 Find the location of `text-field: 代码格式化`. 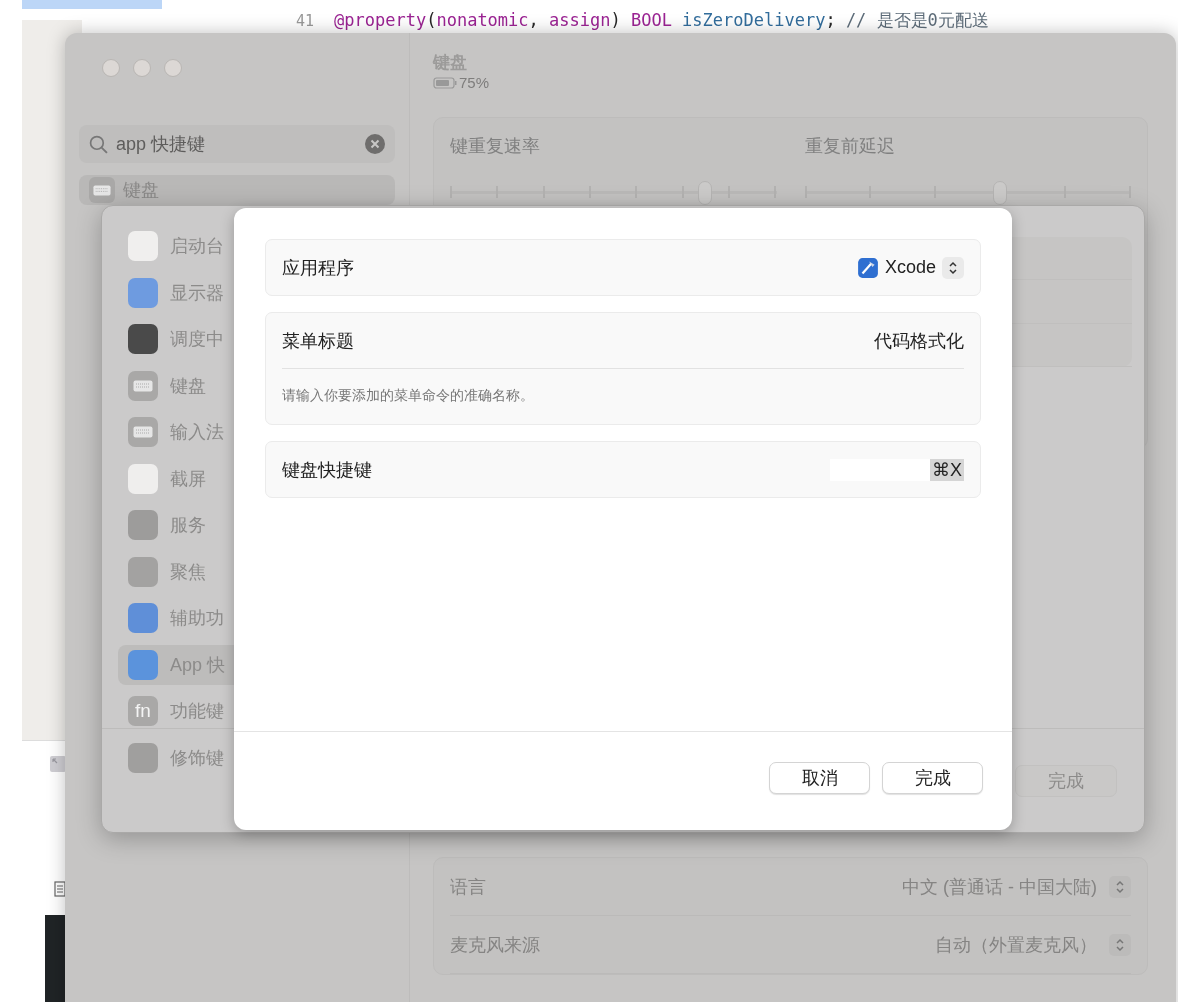

text-field: 代码格式化 is located at coordinates (919, 340).